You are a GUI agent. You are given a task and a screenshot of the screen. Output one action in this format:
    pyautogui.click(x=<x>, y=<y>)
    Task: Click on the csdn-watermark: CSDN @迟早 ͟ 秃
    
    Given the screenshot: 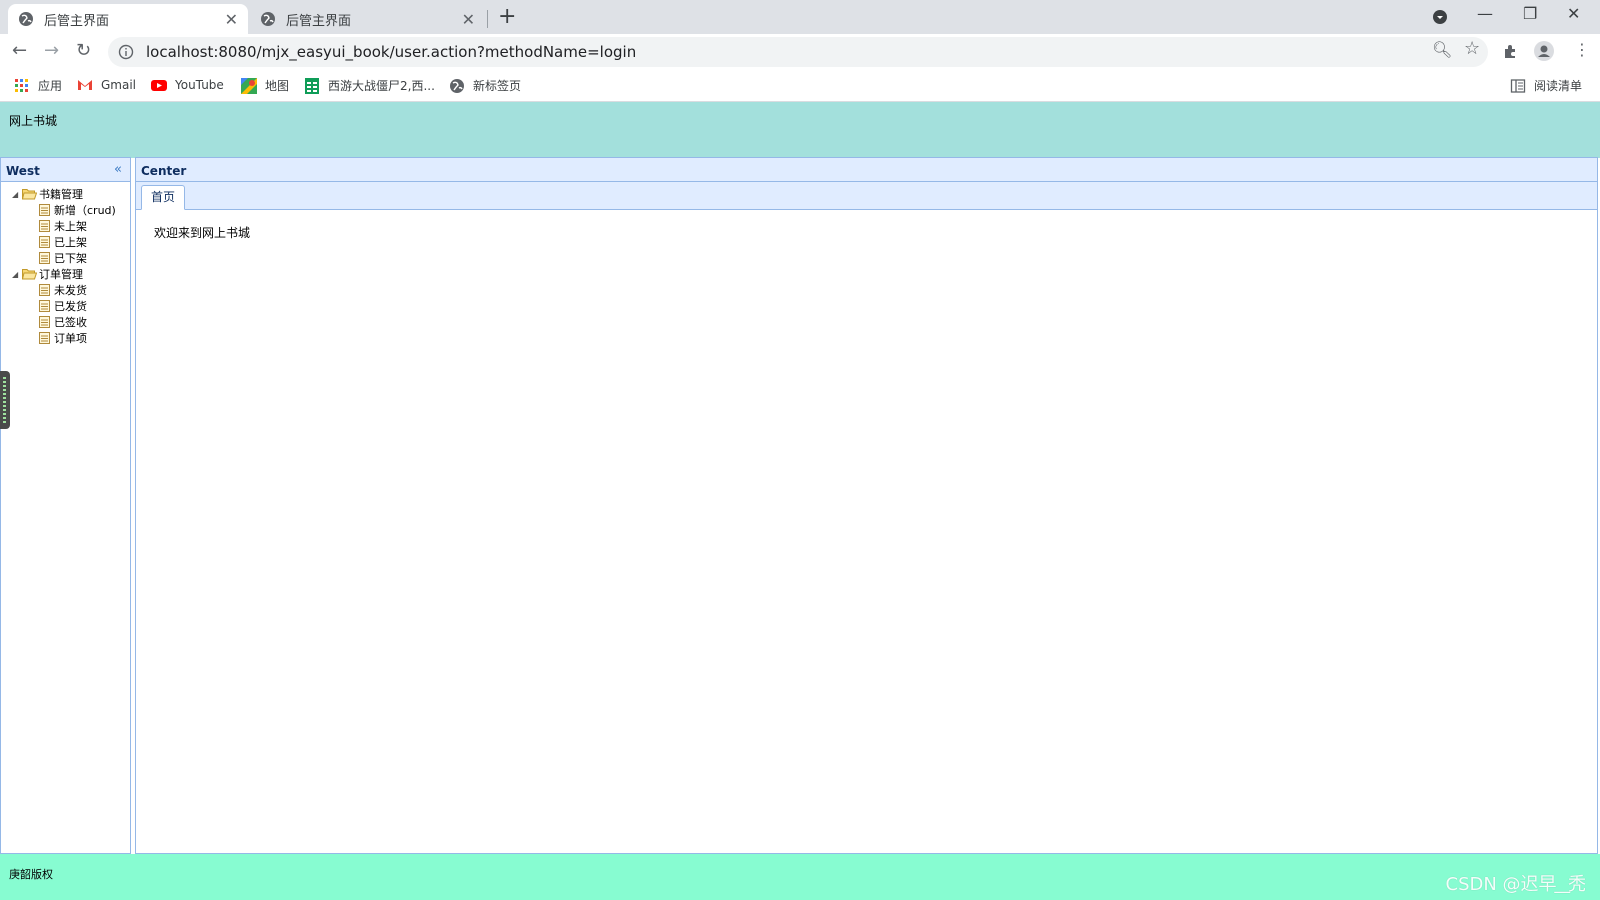 What is the action you would take?
    pyautogui.click(x=1515, y=884)
    